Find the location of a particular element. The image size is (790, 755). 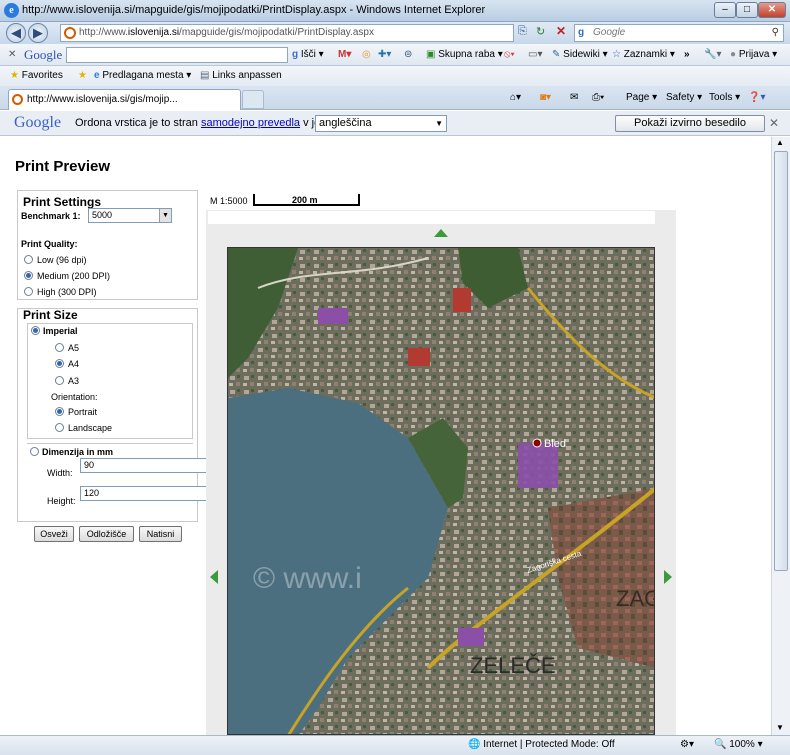

share-button: ▣ Skupna raba ▾ is located at coordinates (464, 55).